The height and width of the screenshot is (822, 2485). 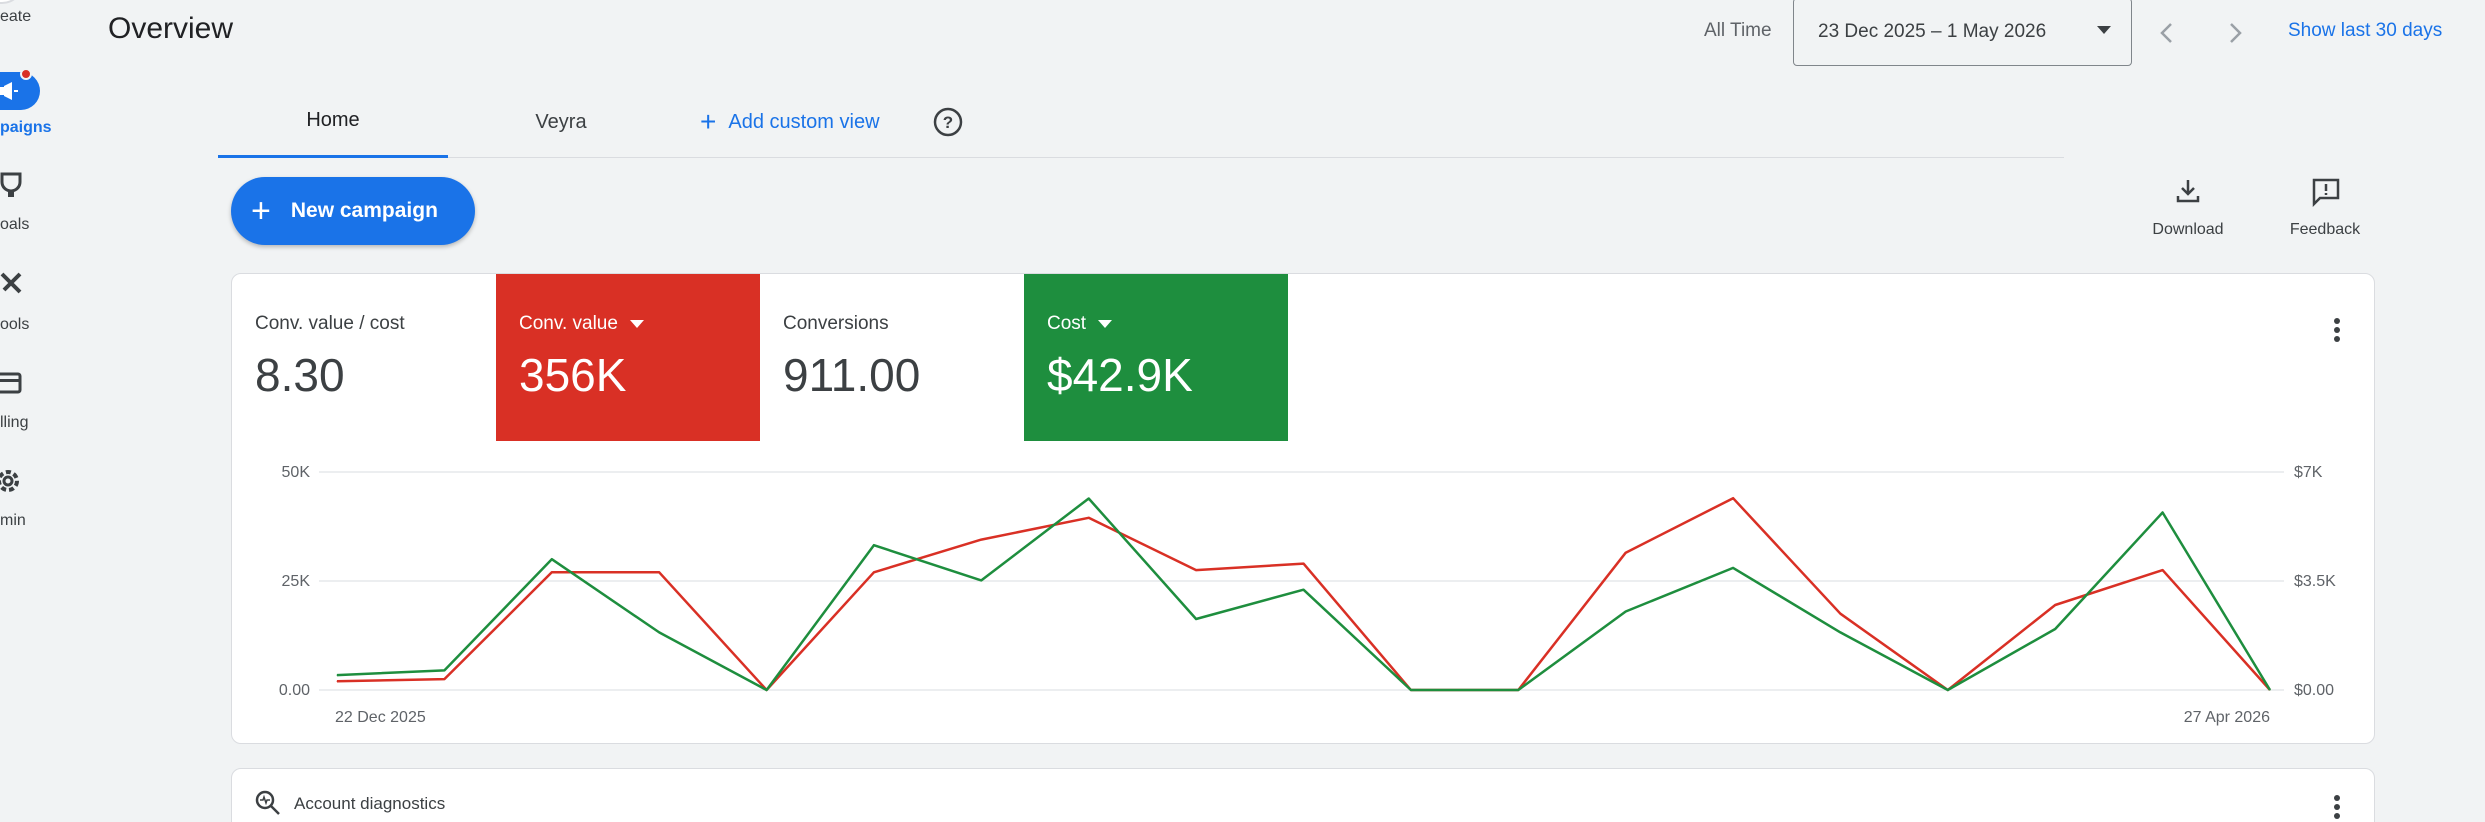 What do you see at coordinates (1120, 375) in the screenshot?
I see `metric-value: $42.9K` at bounding box center [1120, 375].